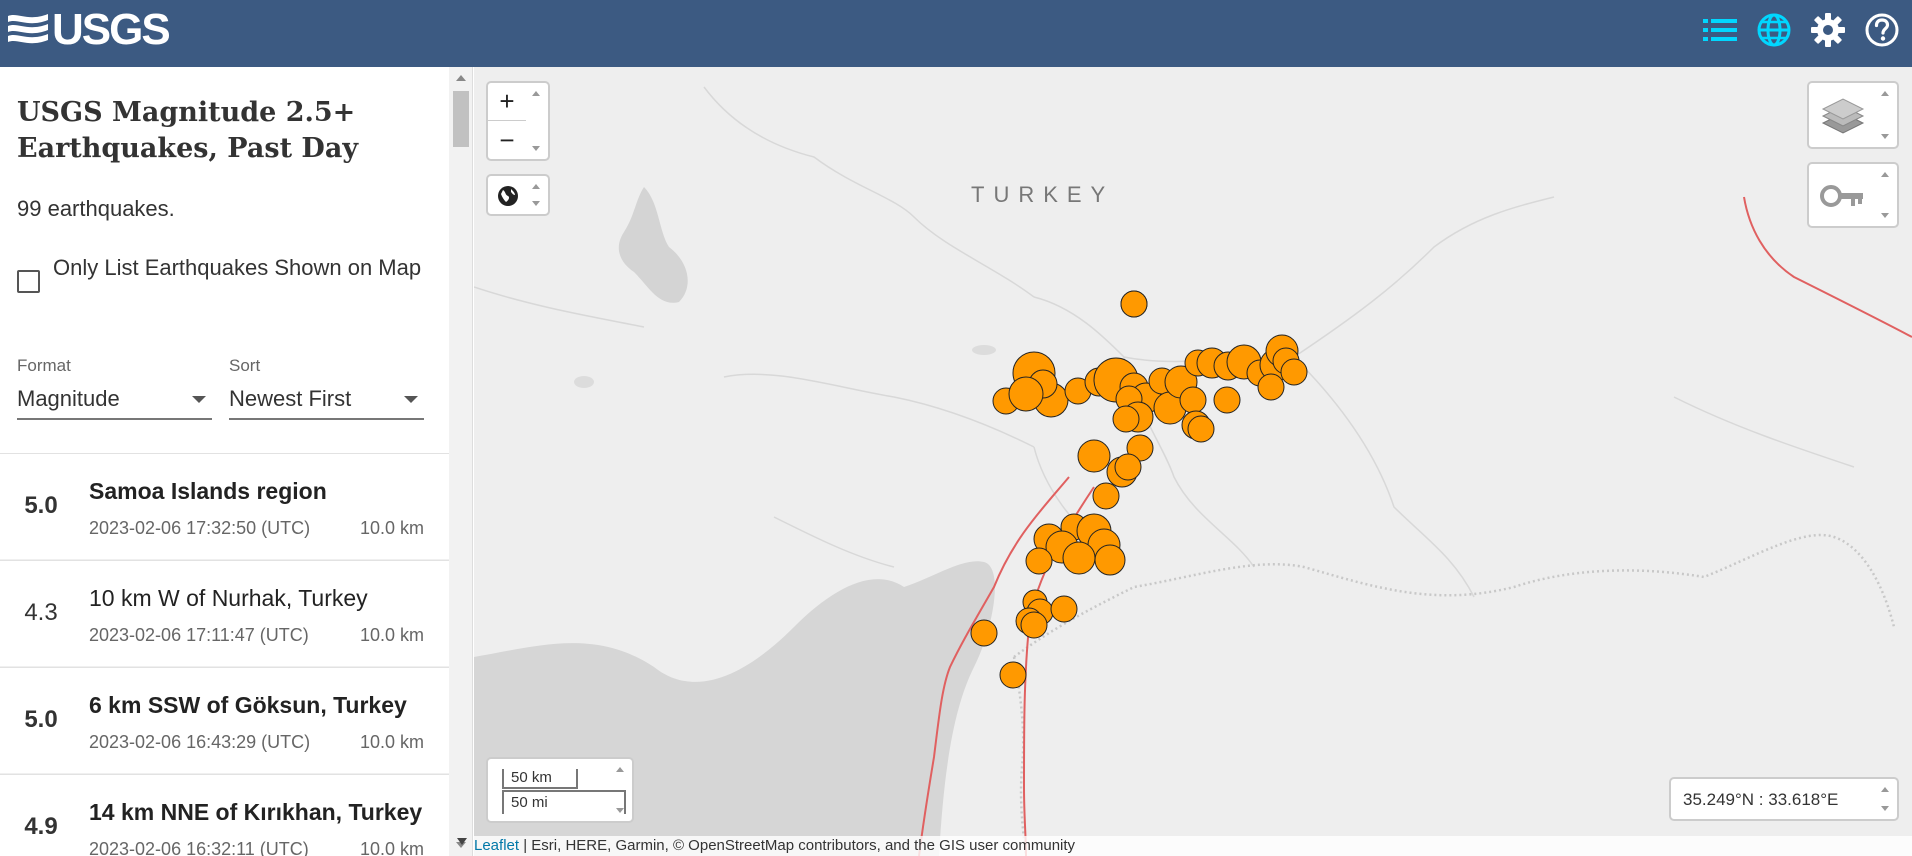 Image resolution: width=1912 pixels, height=856 pixels. Describe the element at coordinates (462, 841) in the screenshot. I see `attribution-toggle-icon` at that location.